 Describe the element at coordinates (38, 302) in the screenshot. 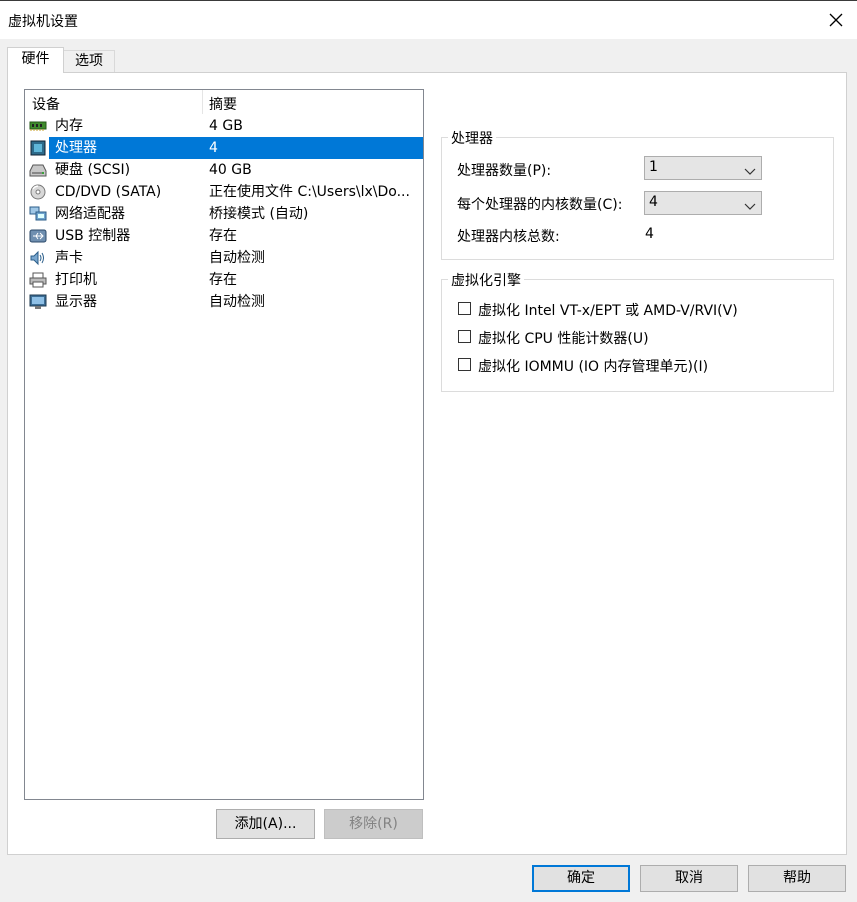

I see `display-icon` at that location.